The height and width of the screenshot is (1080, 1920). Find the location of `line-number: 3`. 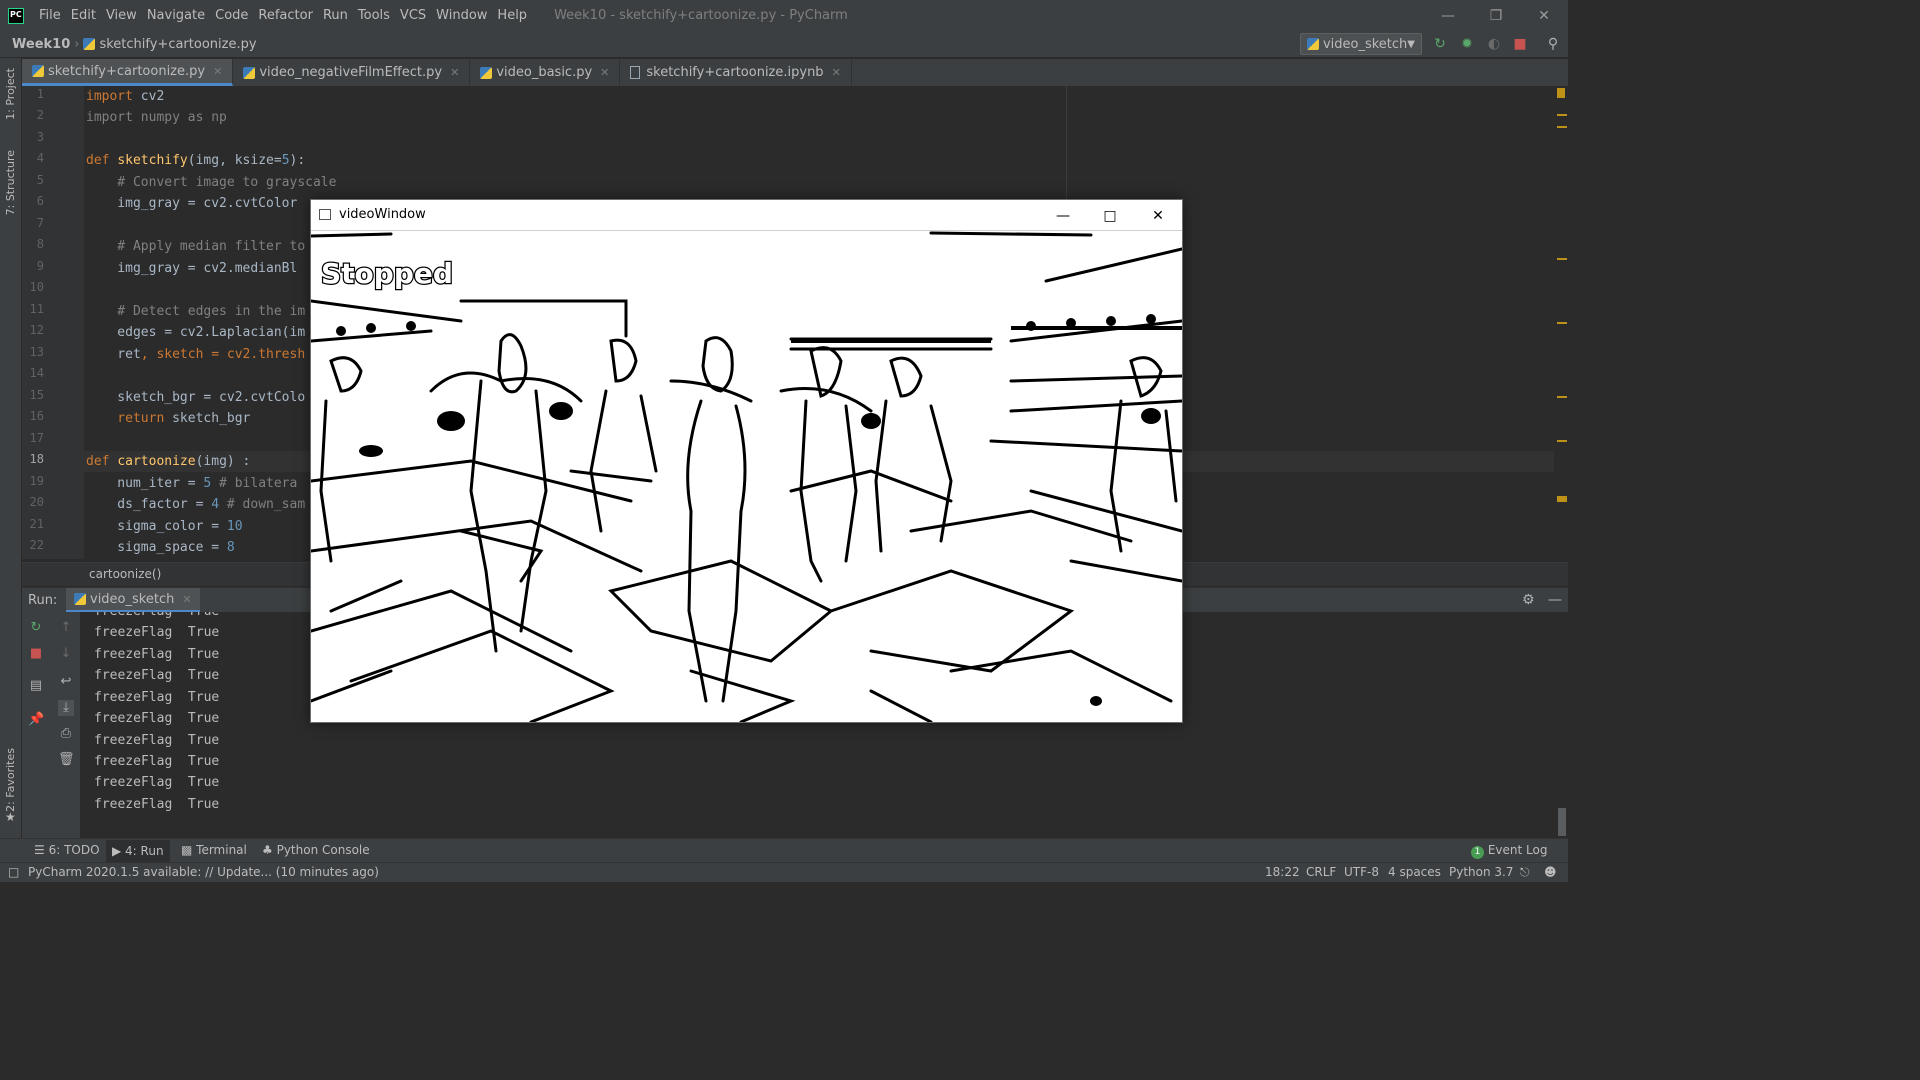

line-number: 3 is located at coordinates (40, 137).